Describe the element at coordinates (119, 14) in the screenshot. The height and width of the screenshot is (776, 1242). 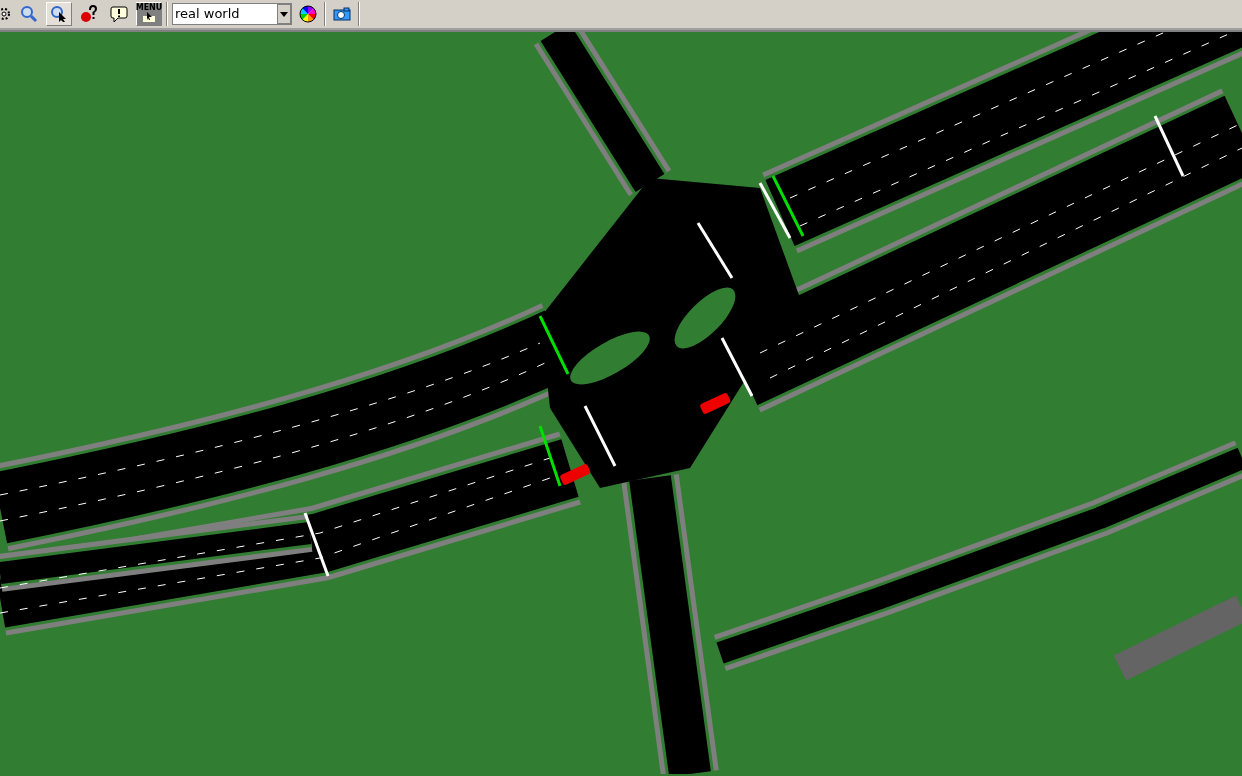
I see `speech-bubble-icon` at that location.